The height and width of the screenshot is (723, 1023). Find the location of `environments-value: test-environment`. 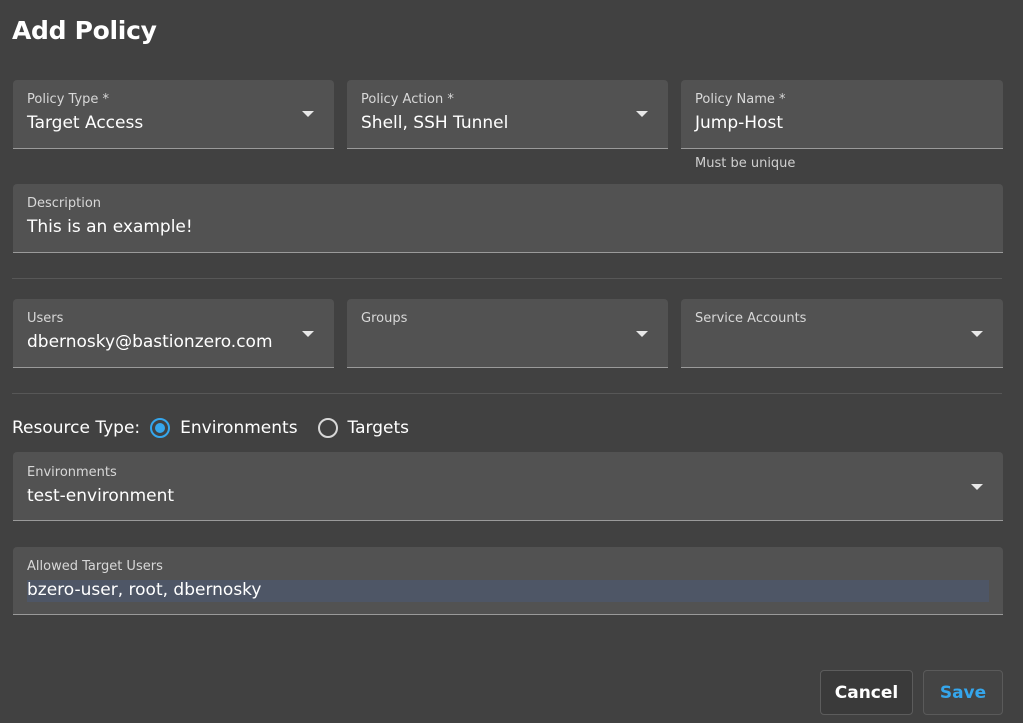

environments-value: test-environment is located at coordinates (101, 496).